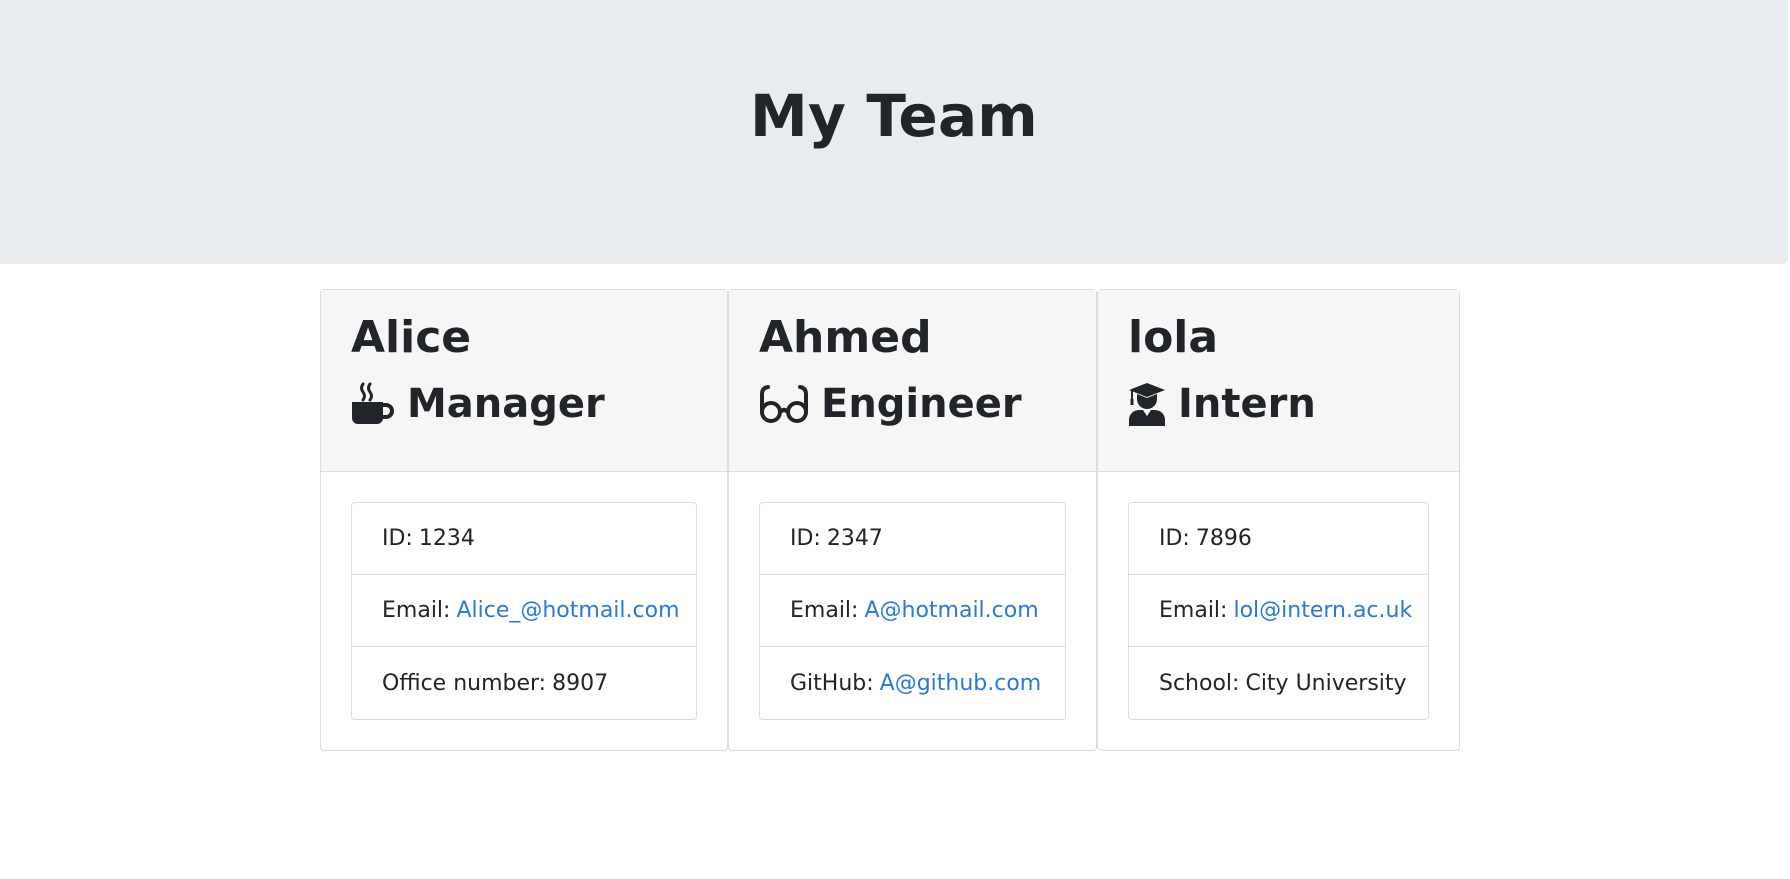 The image size is (1790, 879). I want to click on school-value: City University, so click(1326, 683).